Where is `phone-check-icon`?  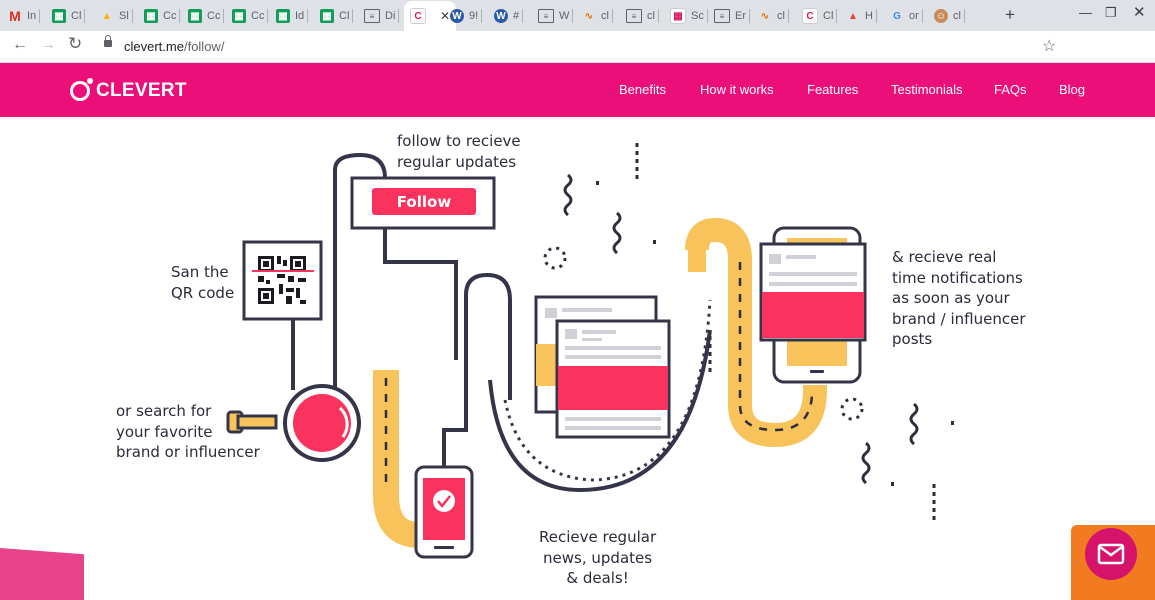
phone-check-icon is located at coordinates (444, 512).